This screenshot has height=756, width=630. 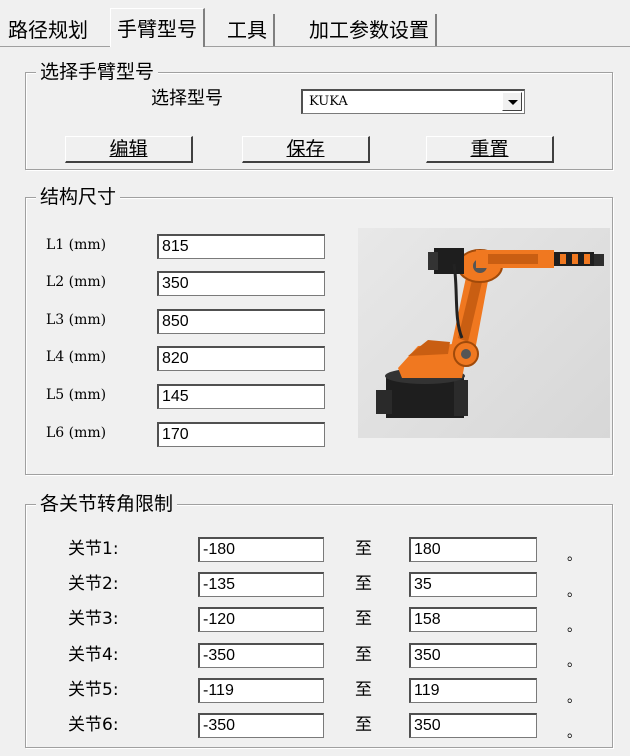 I want to click on joint3-label: 关节3:, so click(x=93, y=619).